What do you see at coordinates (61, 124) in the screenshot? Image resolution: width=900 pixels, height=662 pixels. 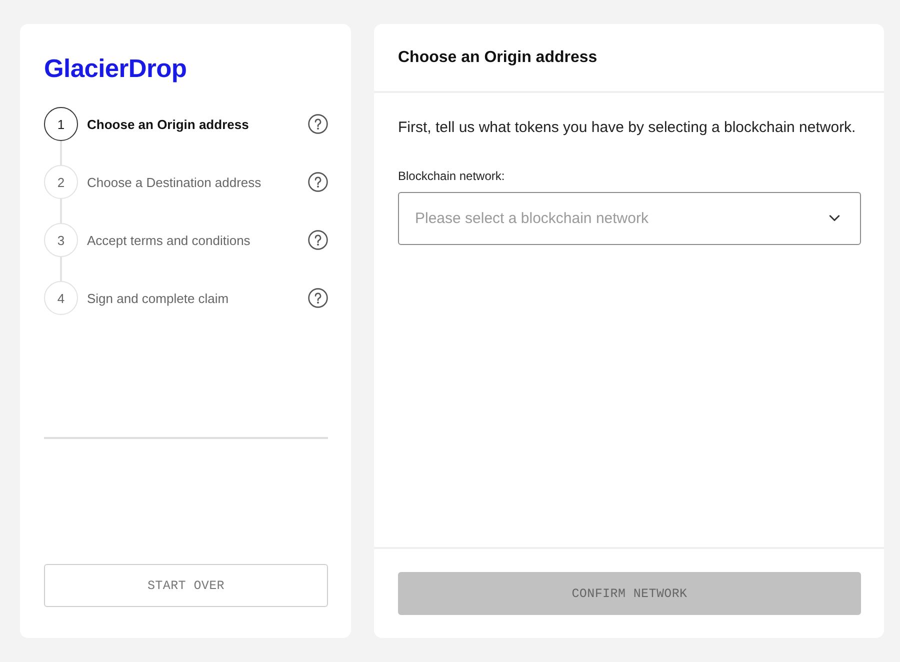 I see `step-number: 1` at bounding box center [61, 124].